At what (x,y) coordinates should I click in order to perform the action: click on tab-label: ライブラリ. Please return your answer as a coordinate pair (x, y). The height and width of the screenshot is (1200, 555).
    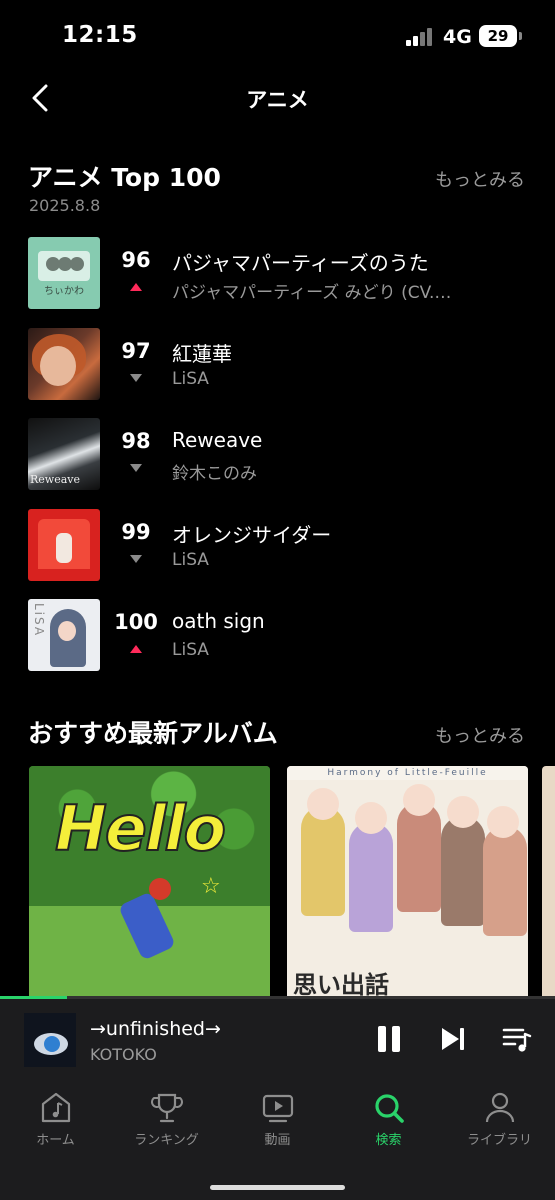
    Looking at the image, I should click on (499, 1140).